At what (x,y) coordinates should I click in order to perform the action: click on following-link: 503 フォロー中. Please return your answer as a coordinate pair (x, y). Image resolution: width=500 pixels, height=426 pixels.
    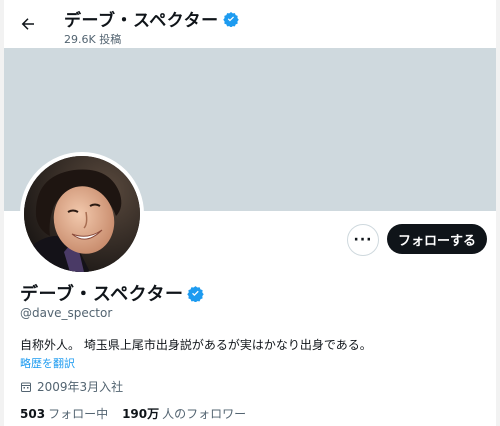
    Looking at the image, I should click on (64, 413).